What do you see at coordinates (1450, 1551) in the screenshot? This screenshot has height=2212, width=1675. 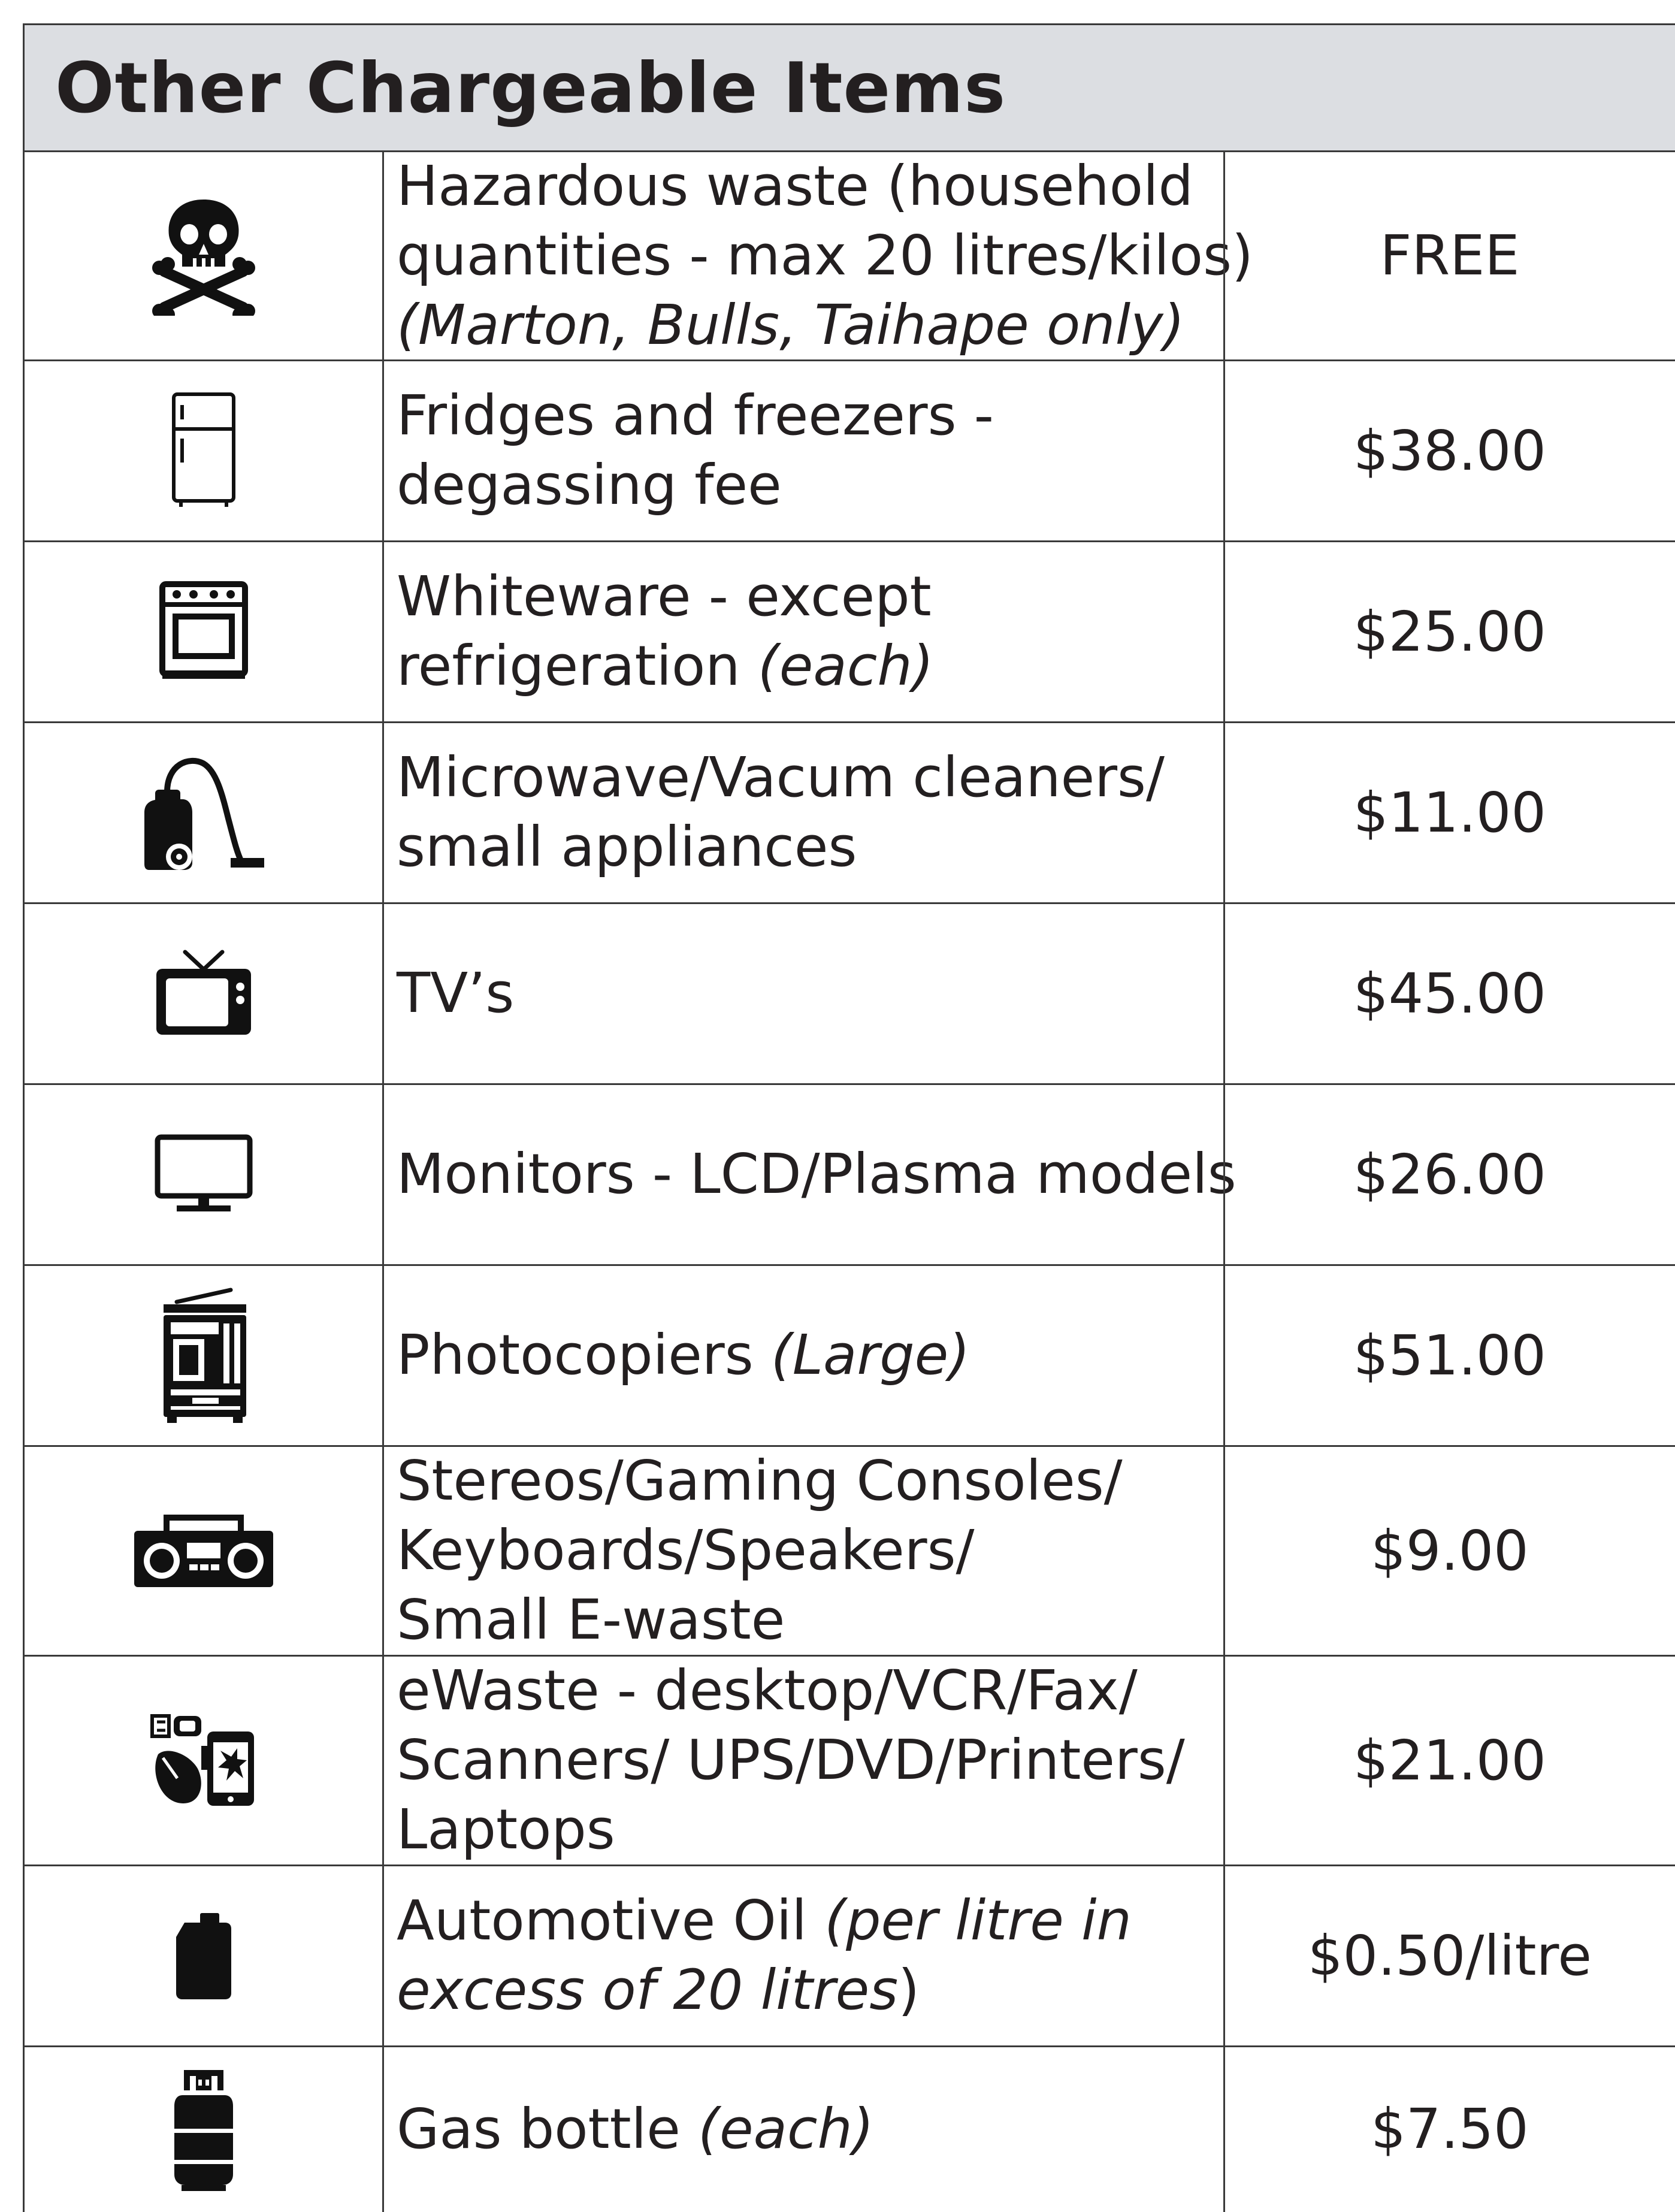 I see `item-price: $9.00` at bounding box center [1450, 1551].